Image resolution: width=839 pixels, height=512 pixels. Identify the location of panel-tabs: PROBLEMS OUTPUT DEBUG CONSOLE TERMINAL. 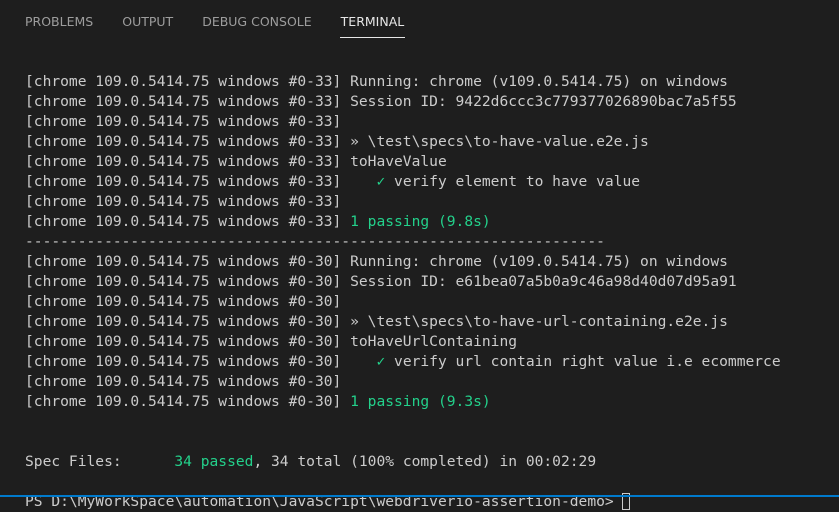
(419, 22).